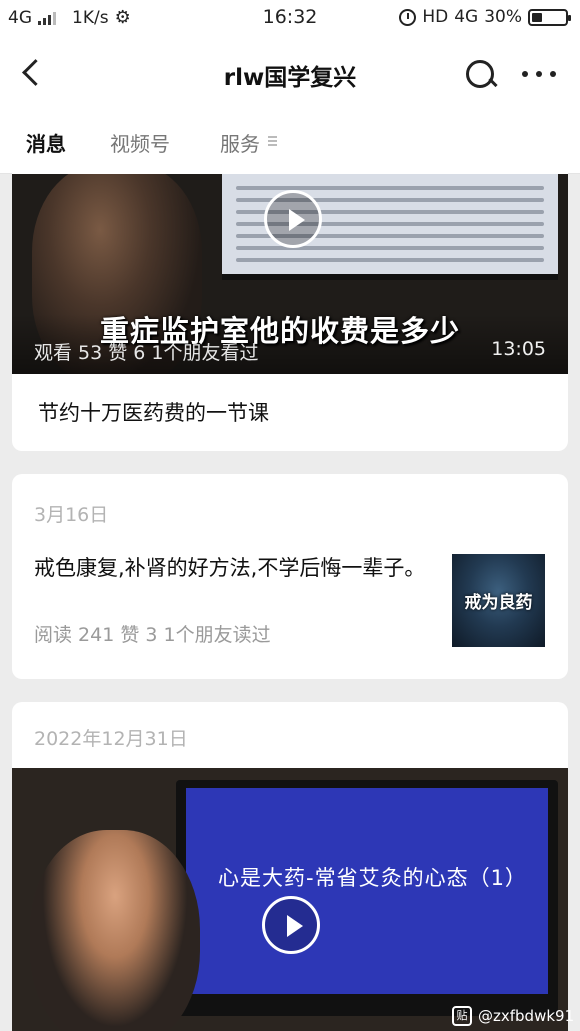 Image resolution: width=580 pixels, height=1031 pixels. I want to click on battery-icon, so click(549, 17).